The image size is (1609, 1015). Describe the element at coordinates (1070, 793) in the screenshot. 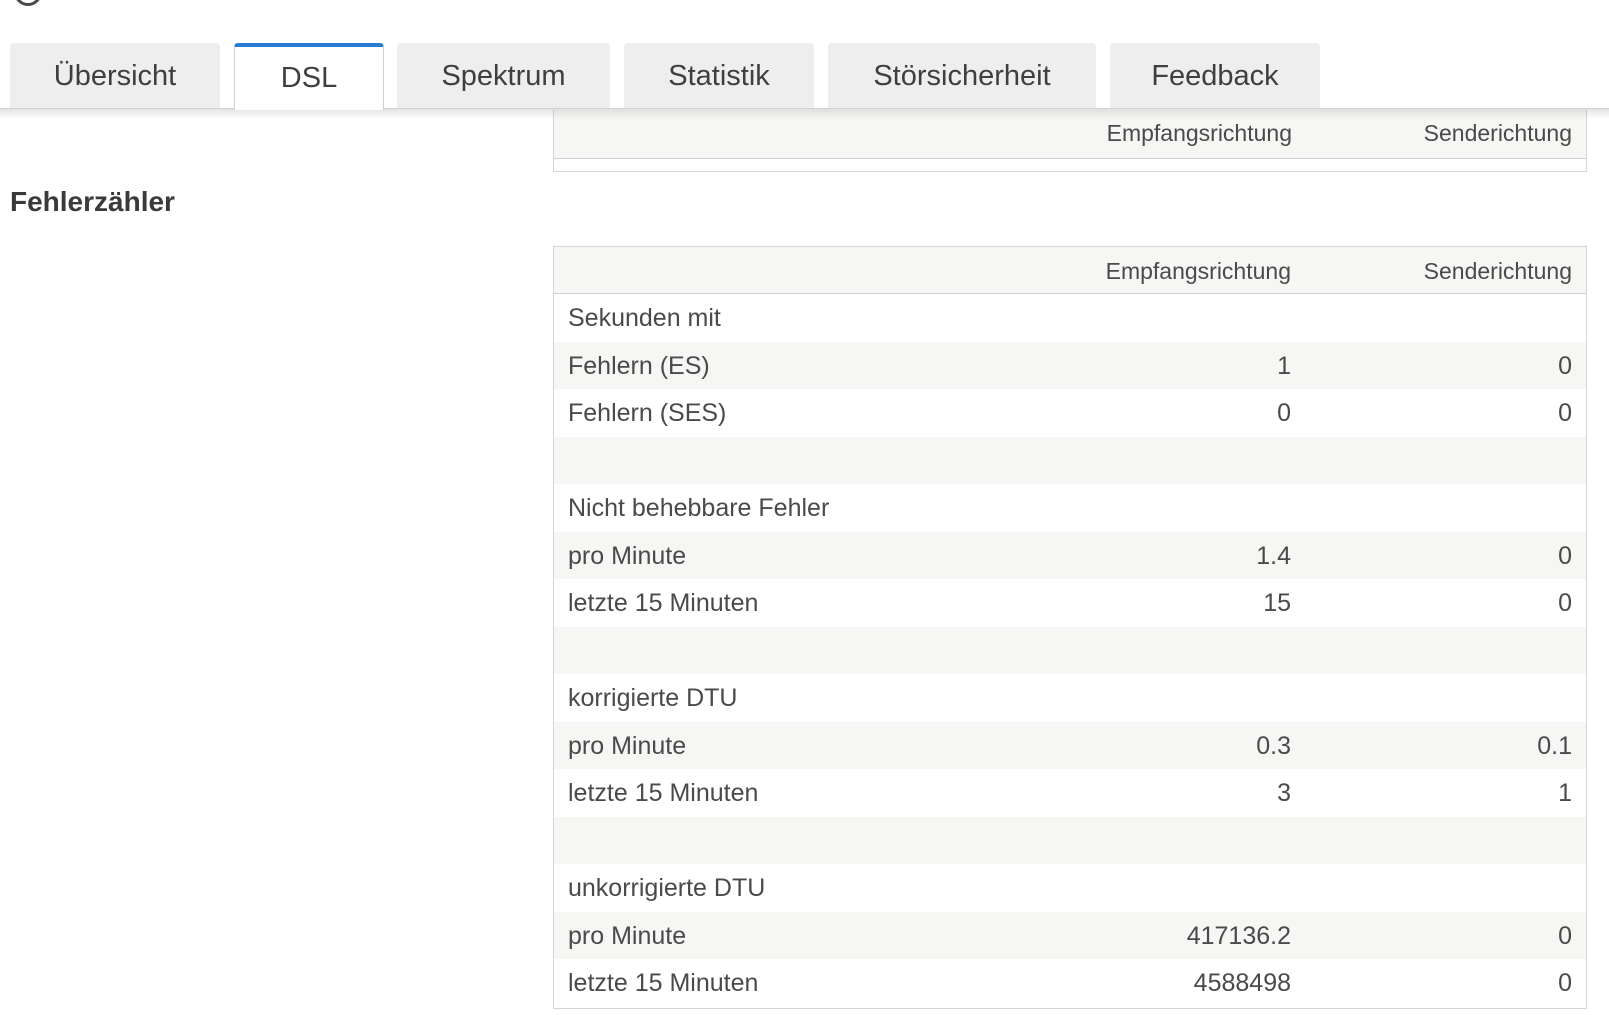

I see `table-row: letzte 15 Minuten 3 1` at that location.